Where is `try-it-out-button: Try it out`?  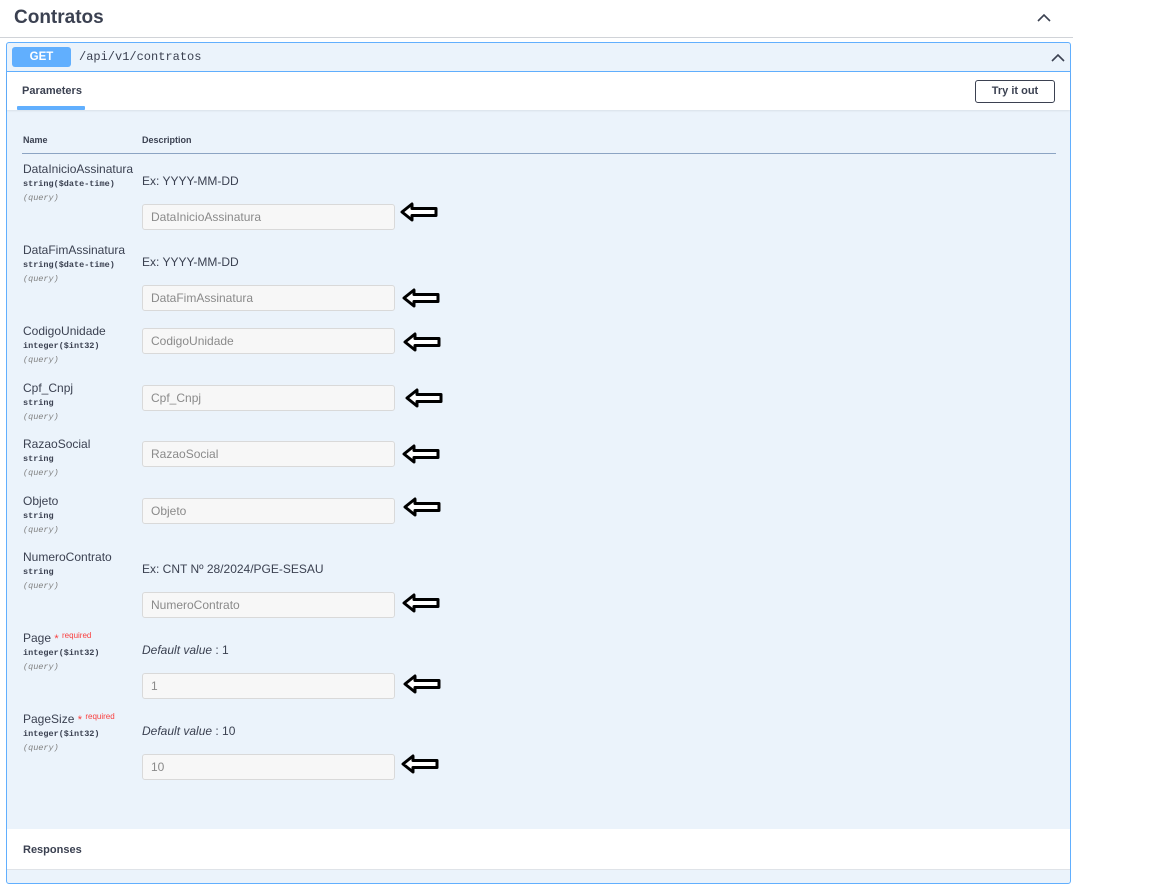
try-it-out-button: Try it out is located at coordinates (1015, 91).